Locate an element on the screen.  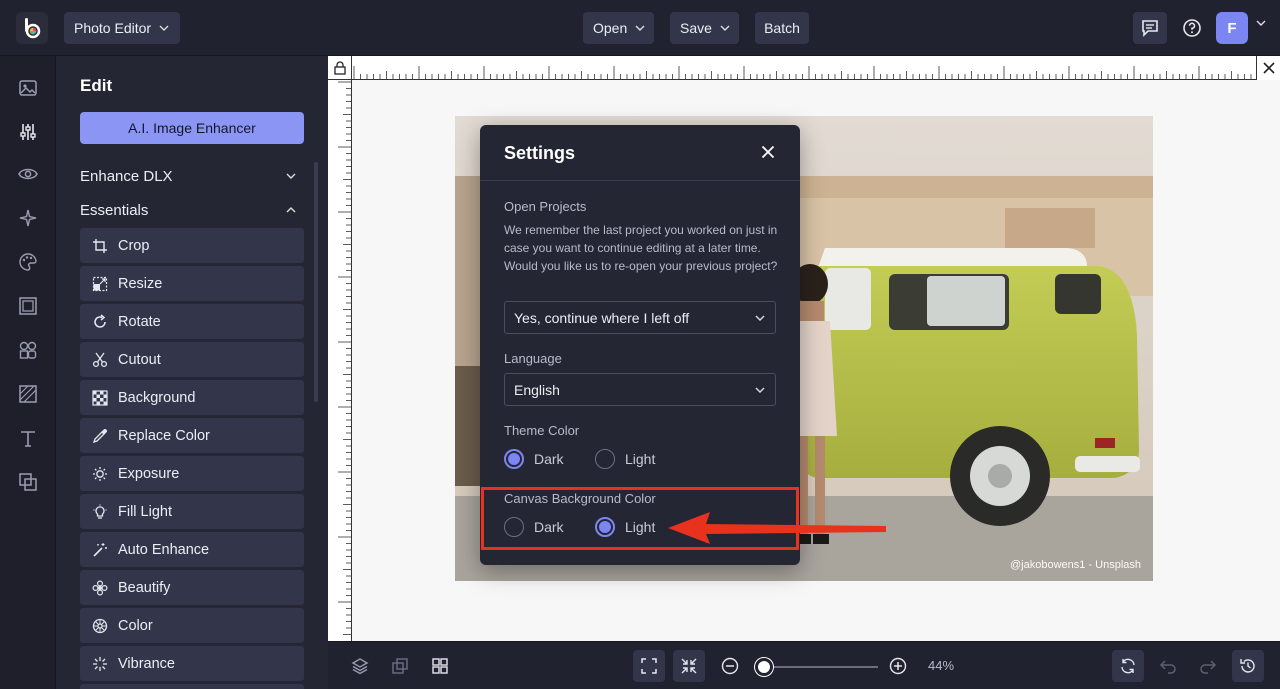
rotate-icon is located at coordinates (100, 321).